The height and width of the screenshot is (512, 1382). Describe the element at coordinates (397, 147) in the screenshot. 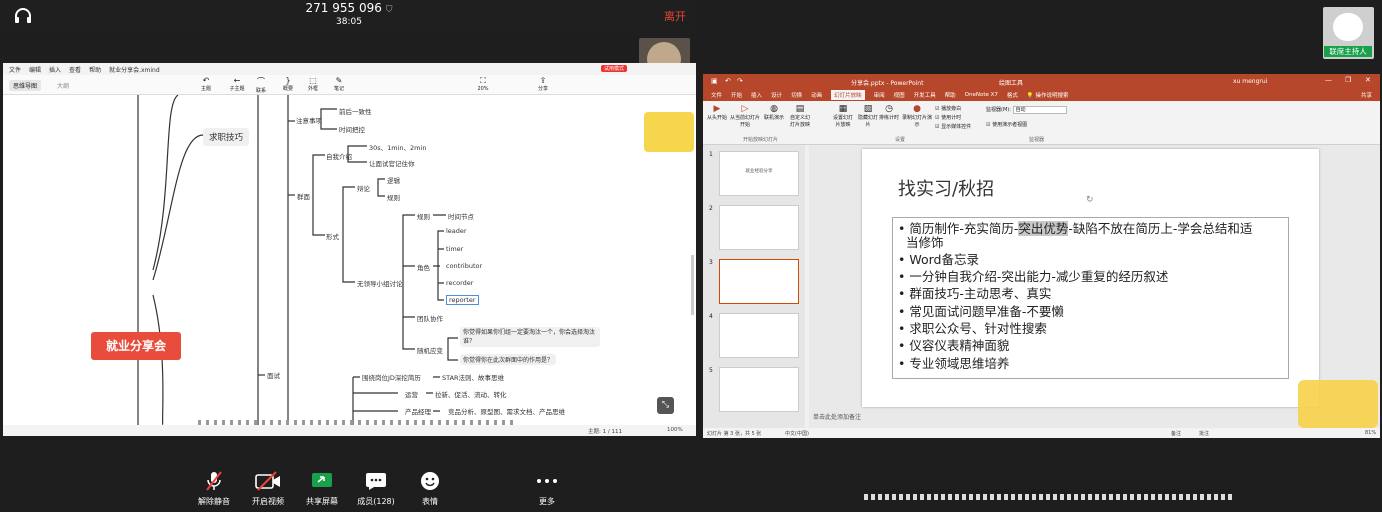

I see `node-times: 30s、1min、2min` at that location.